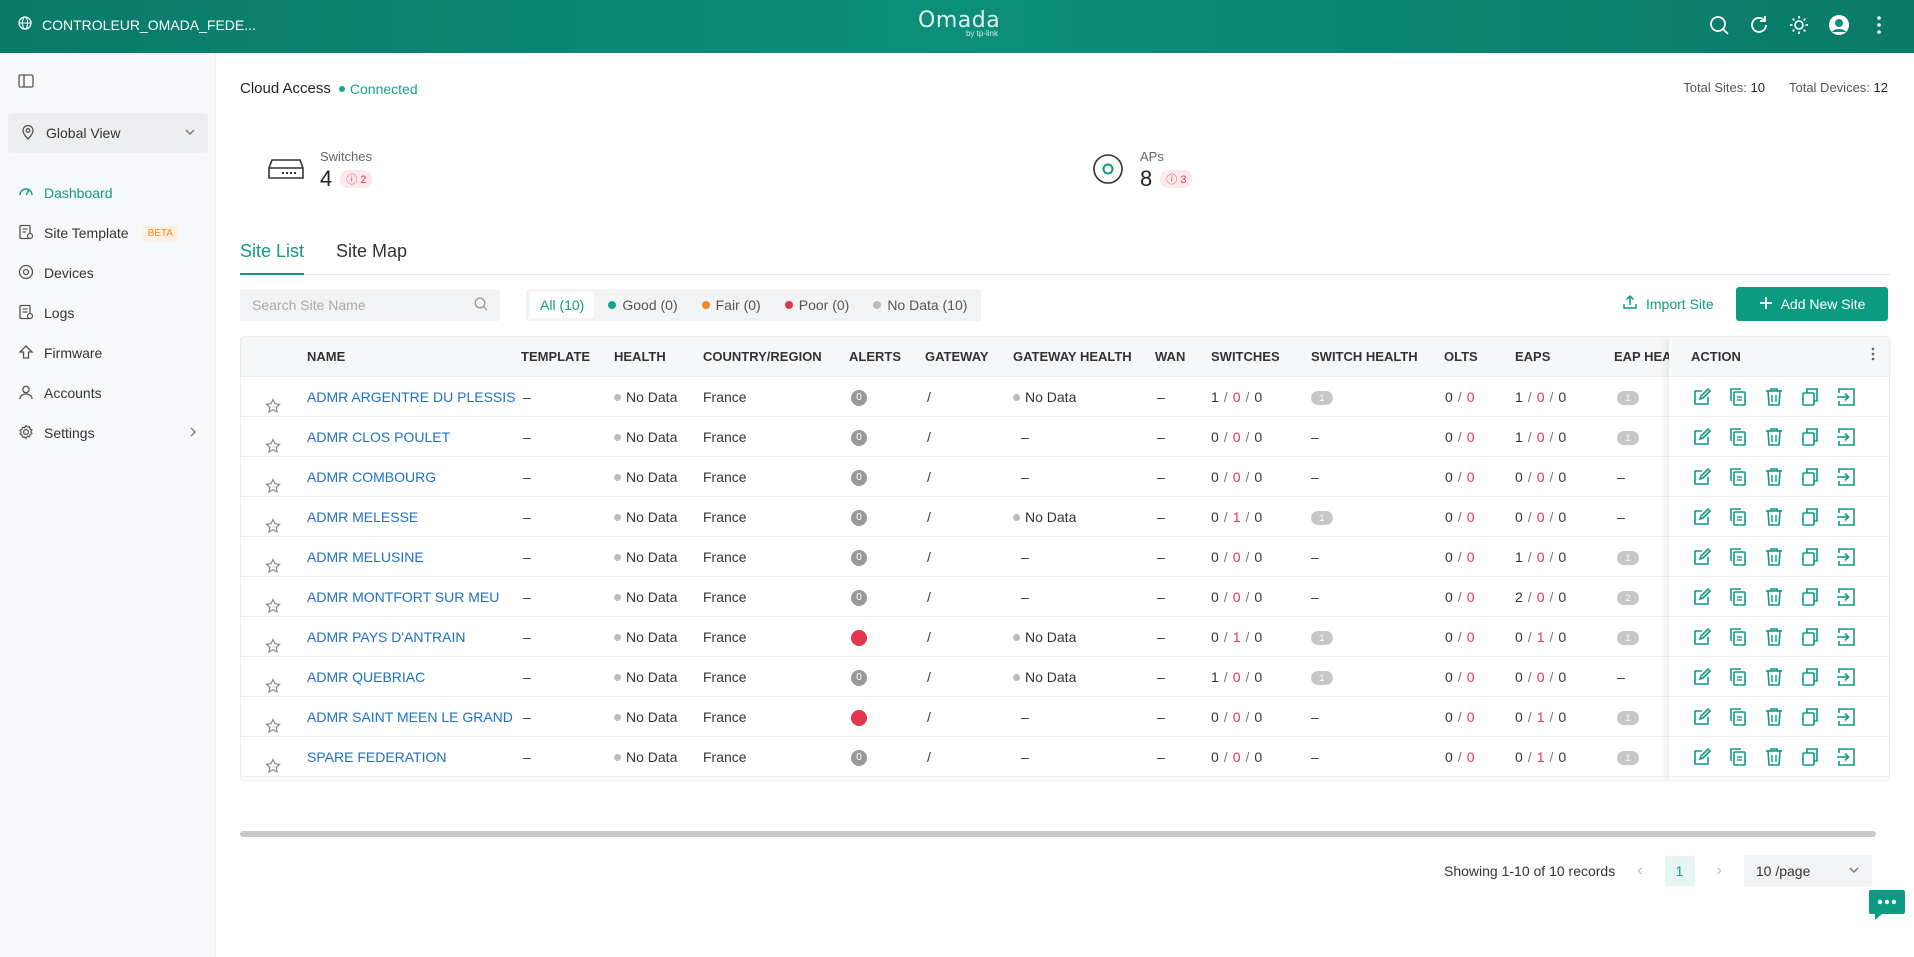 This screenshot has width=1914, height=957. Describe the element at coordinates (378, 437) in the screenshot. I see `site-name-link: ADMR CLOS POULET` at that location.